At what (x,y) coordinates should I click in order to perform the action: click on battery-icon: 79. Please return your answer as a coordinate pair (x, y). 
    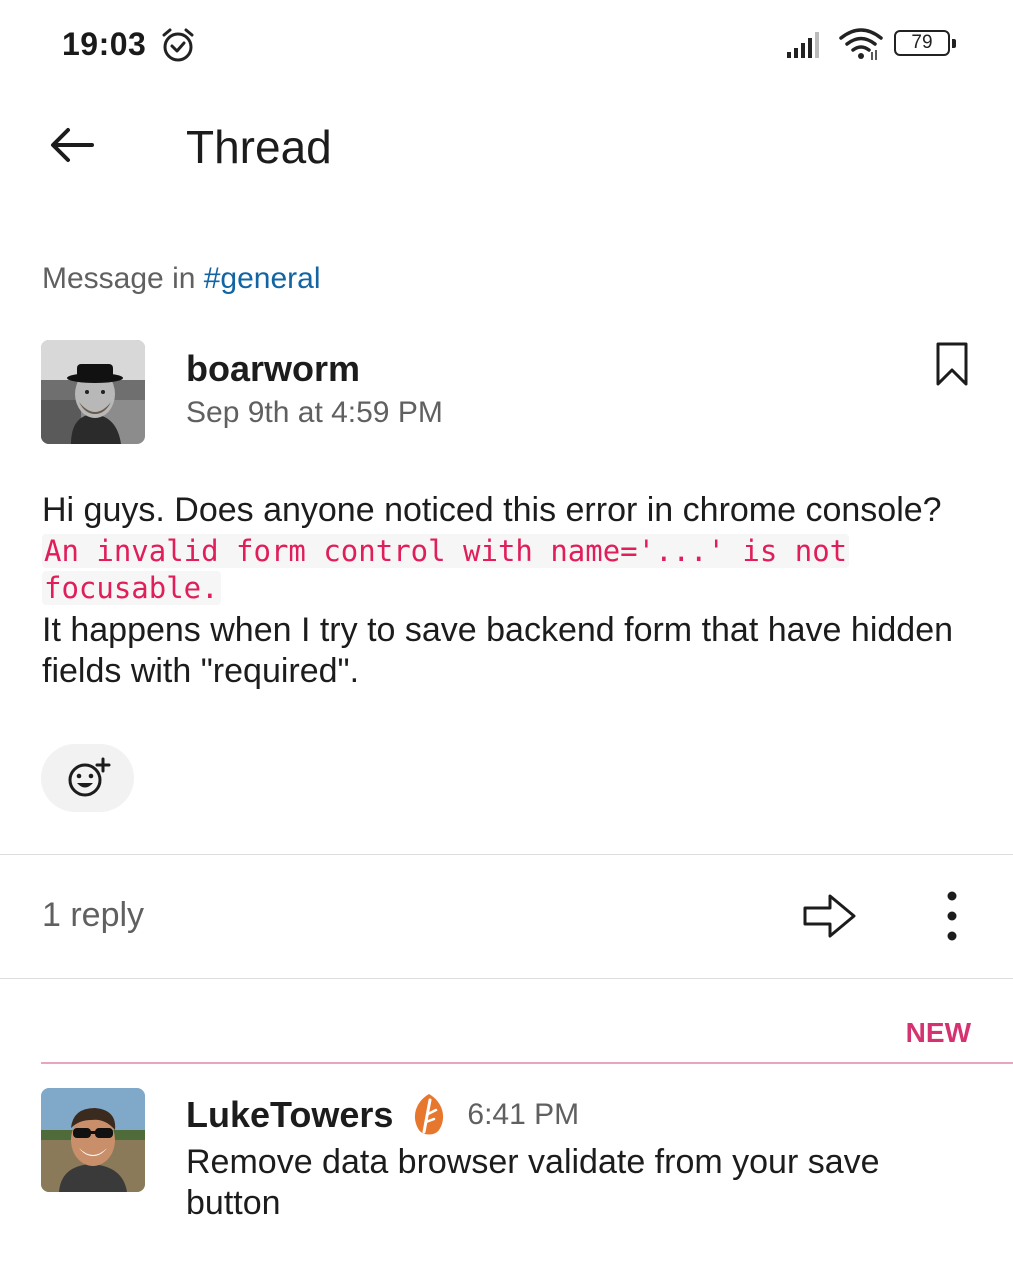
    Looking at the image, I should click on (926, 45).